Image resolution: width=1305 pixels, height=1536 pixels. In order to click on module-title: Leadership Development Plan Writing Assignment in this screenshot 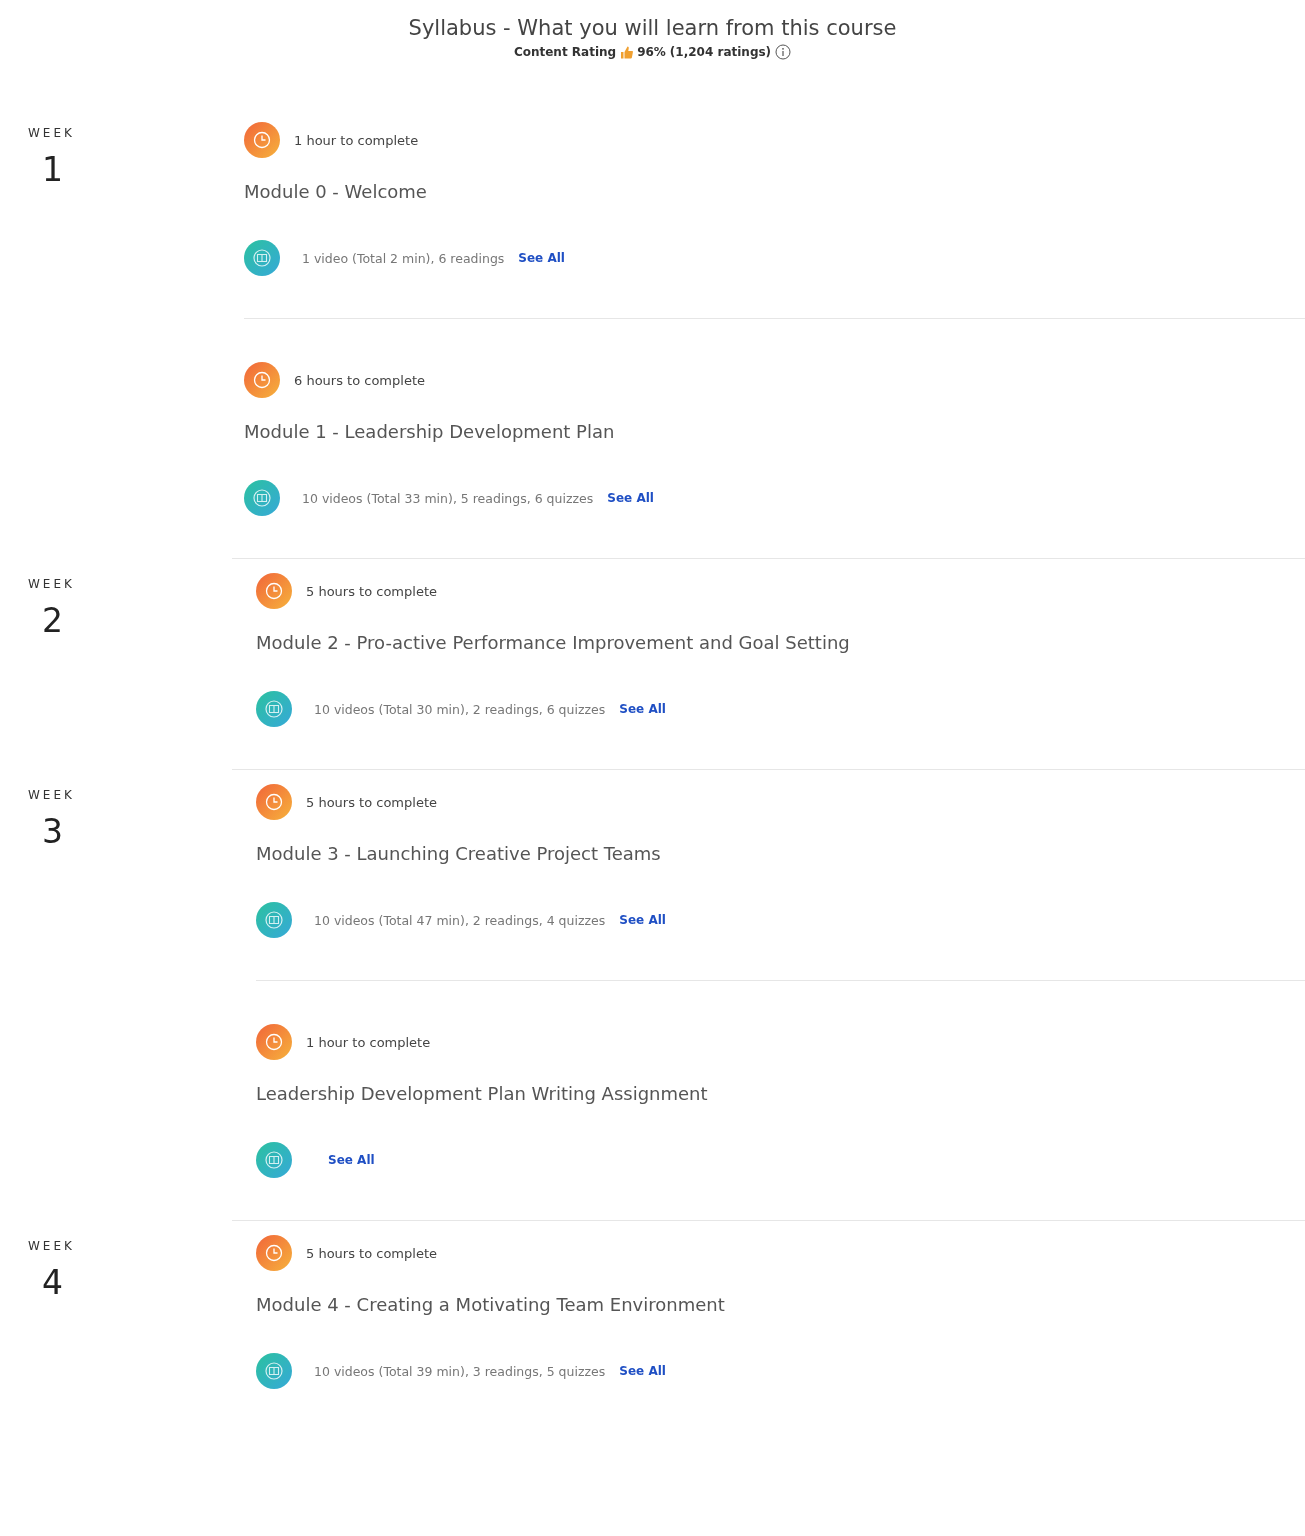, I will do `click(482, 1094)`.